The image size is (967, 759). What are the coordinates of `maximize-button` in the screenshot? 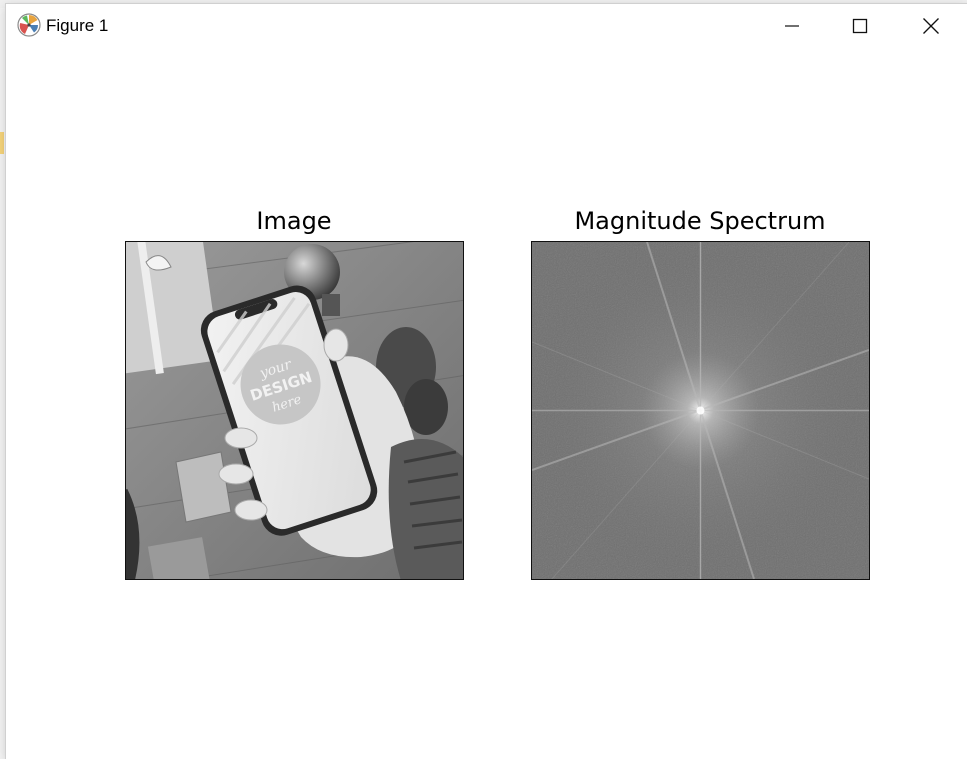 It's located at (860, 25).